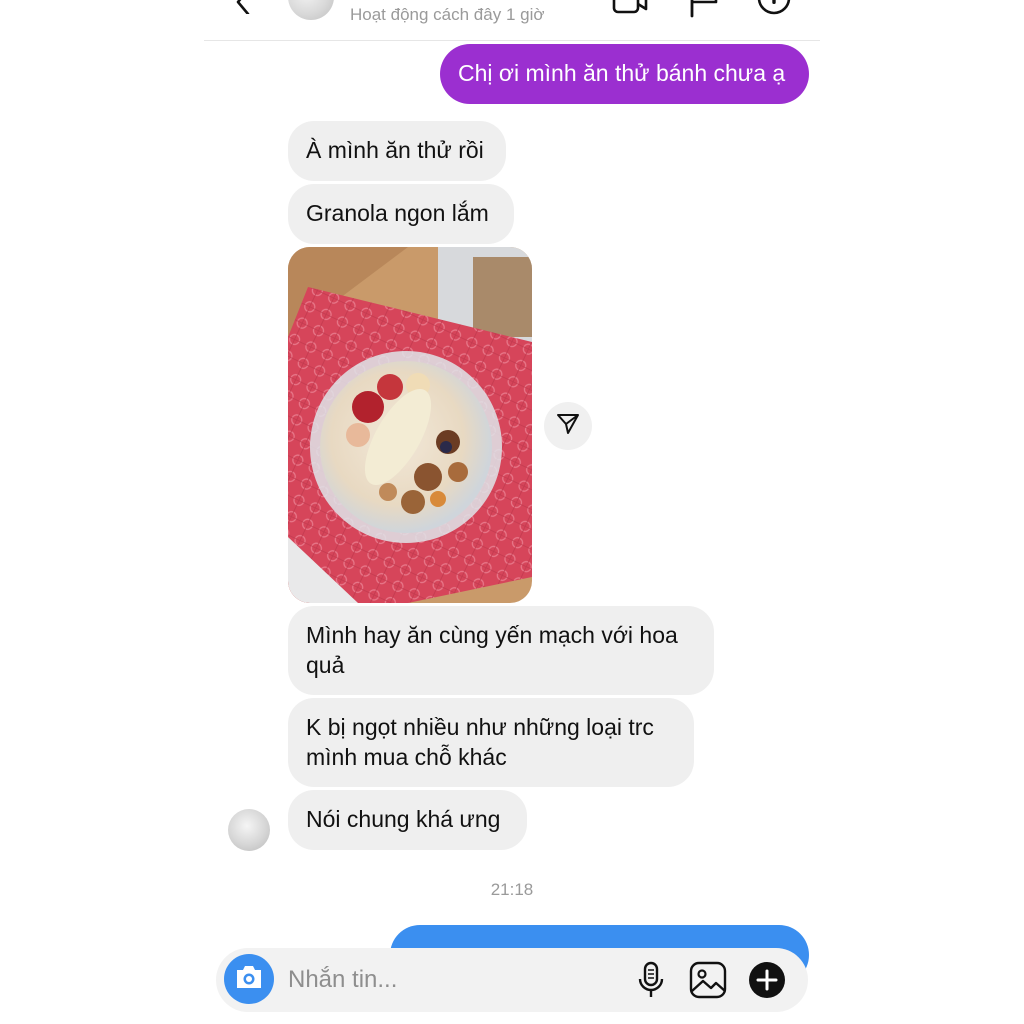 This screenshot has height=1024, width=1024. Describe the element at coordinates (512, 40) in the screenshot. I see `header-divider` at that location.